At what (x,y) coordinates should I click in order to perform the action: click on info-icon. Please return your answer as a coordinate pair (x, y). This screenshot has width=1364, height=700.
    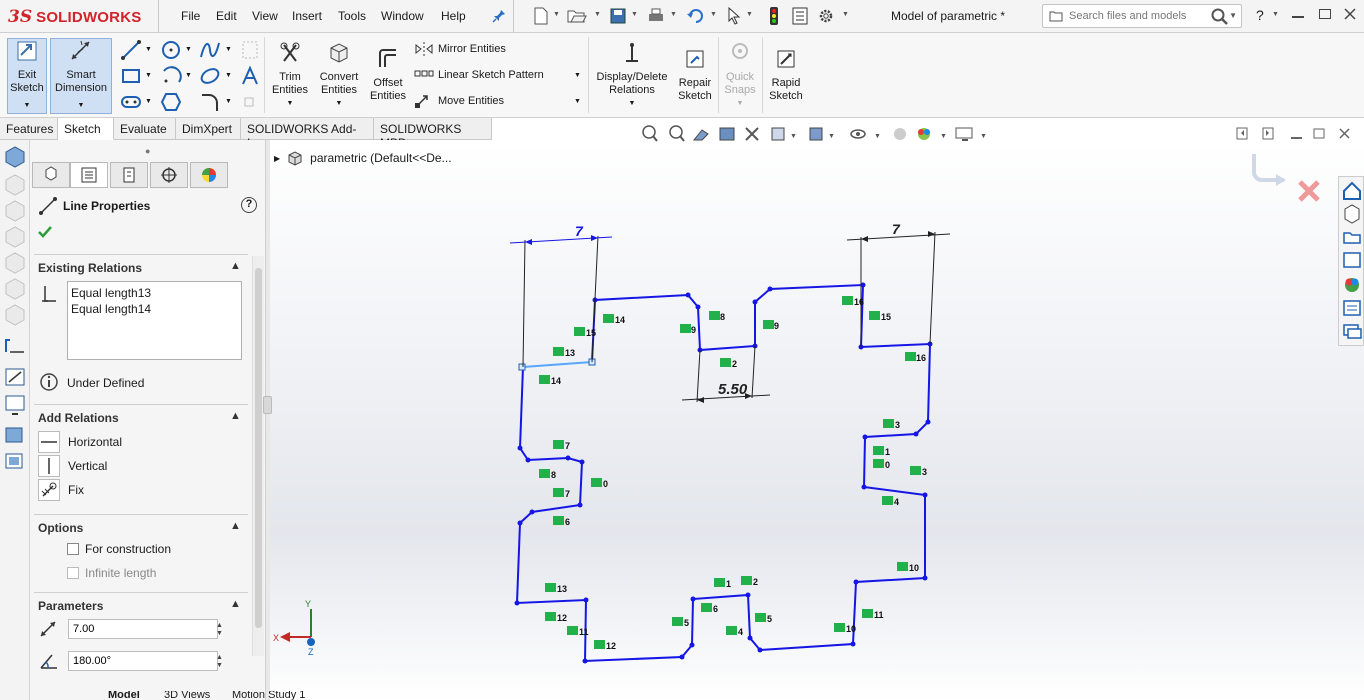
    Looking at the image, I should click on (49, 382).